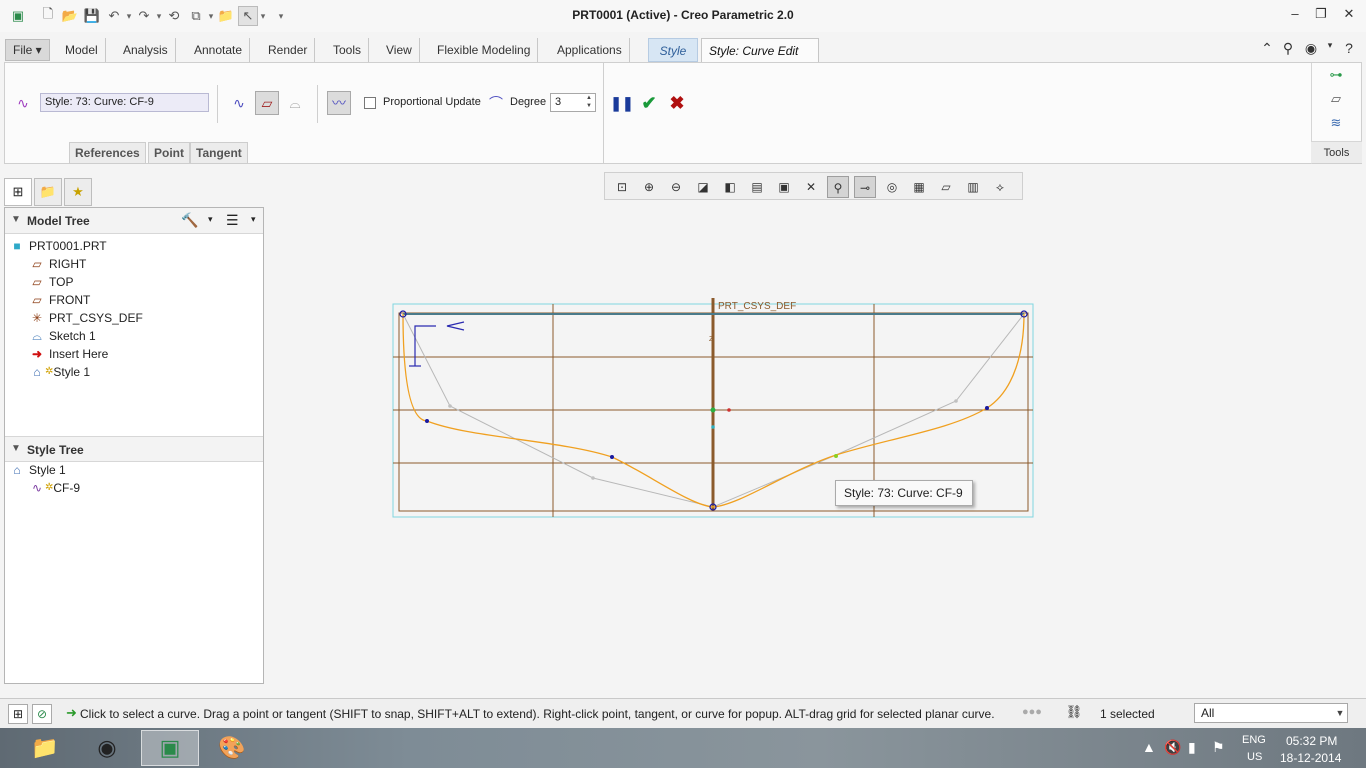 This screenshot has width=1366, height=768. I want to click on clock-date: 18-12-2014, so click(1310, 758).